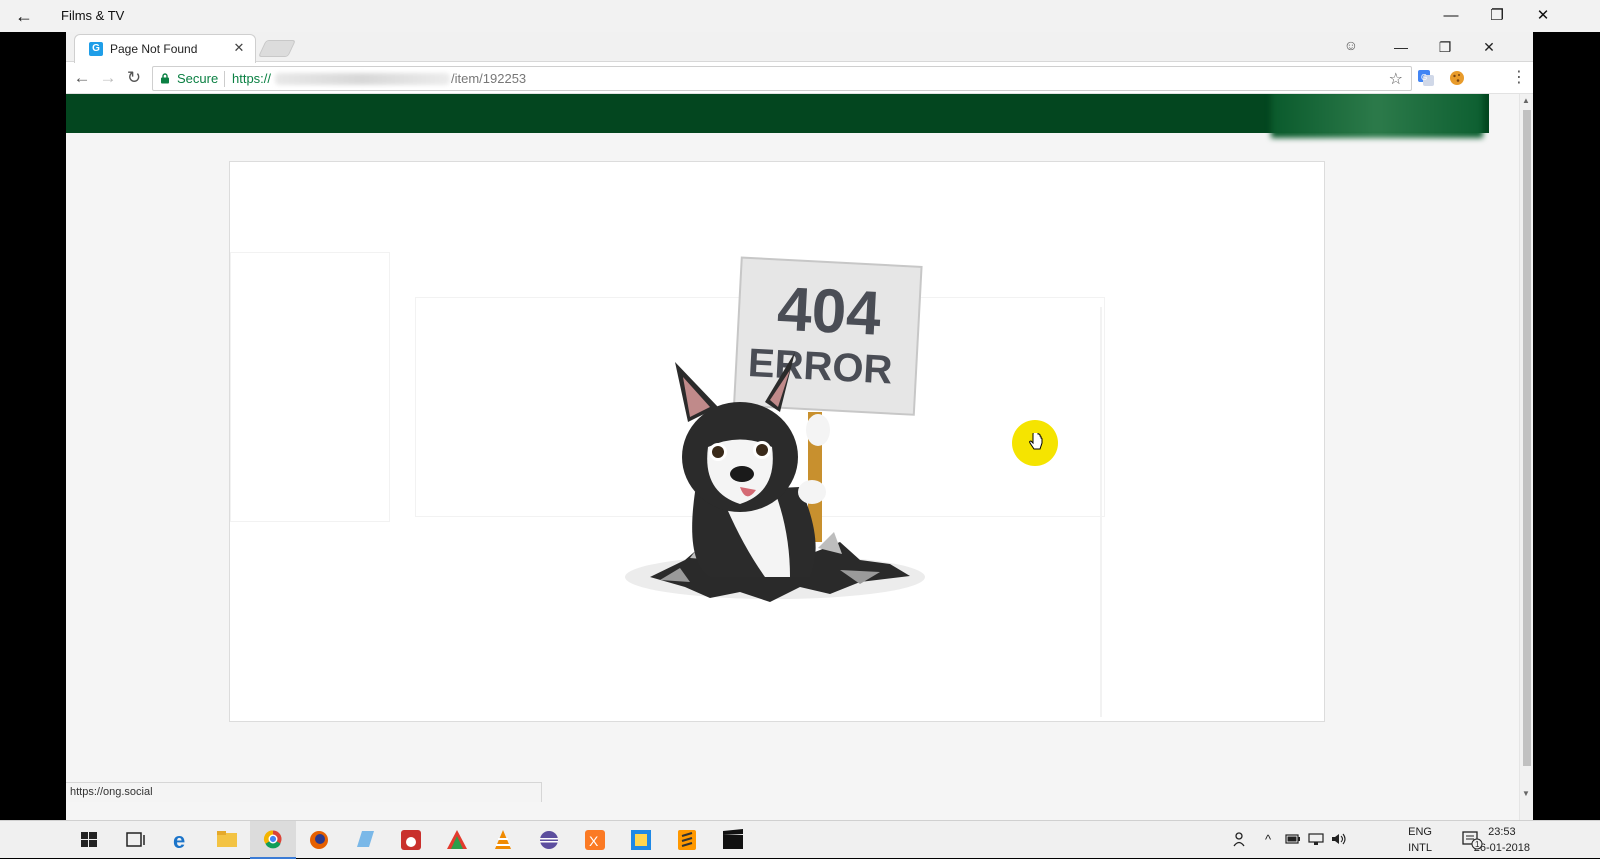 Image resolution: width=1600 pixels, height=859 pixels. I want to click on notification-count: 1, so click(1477, 844).